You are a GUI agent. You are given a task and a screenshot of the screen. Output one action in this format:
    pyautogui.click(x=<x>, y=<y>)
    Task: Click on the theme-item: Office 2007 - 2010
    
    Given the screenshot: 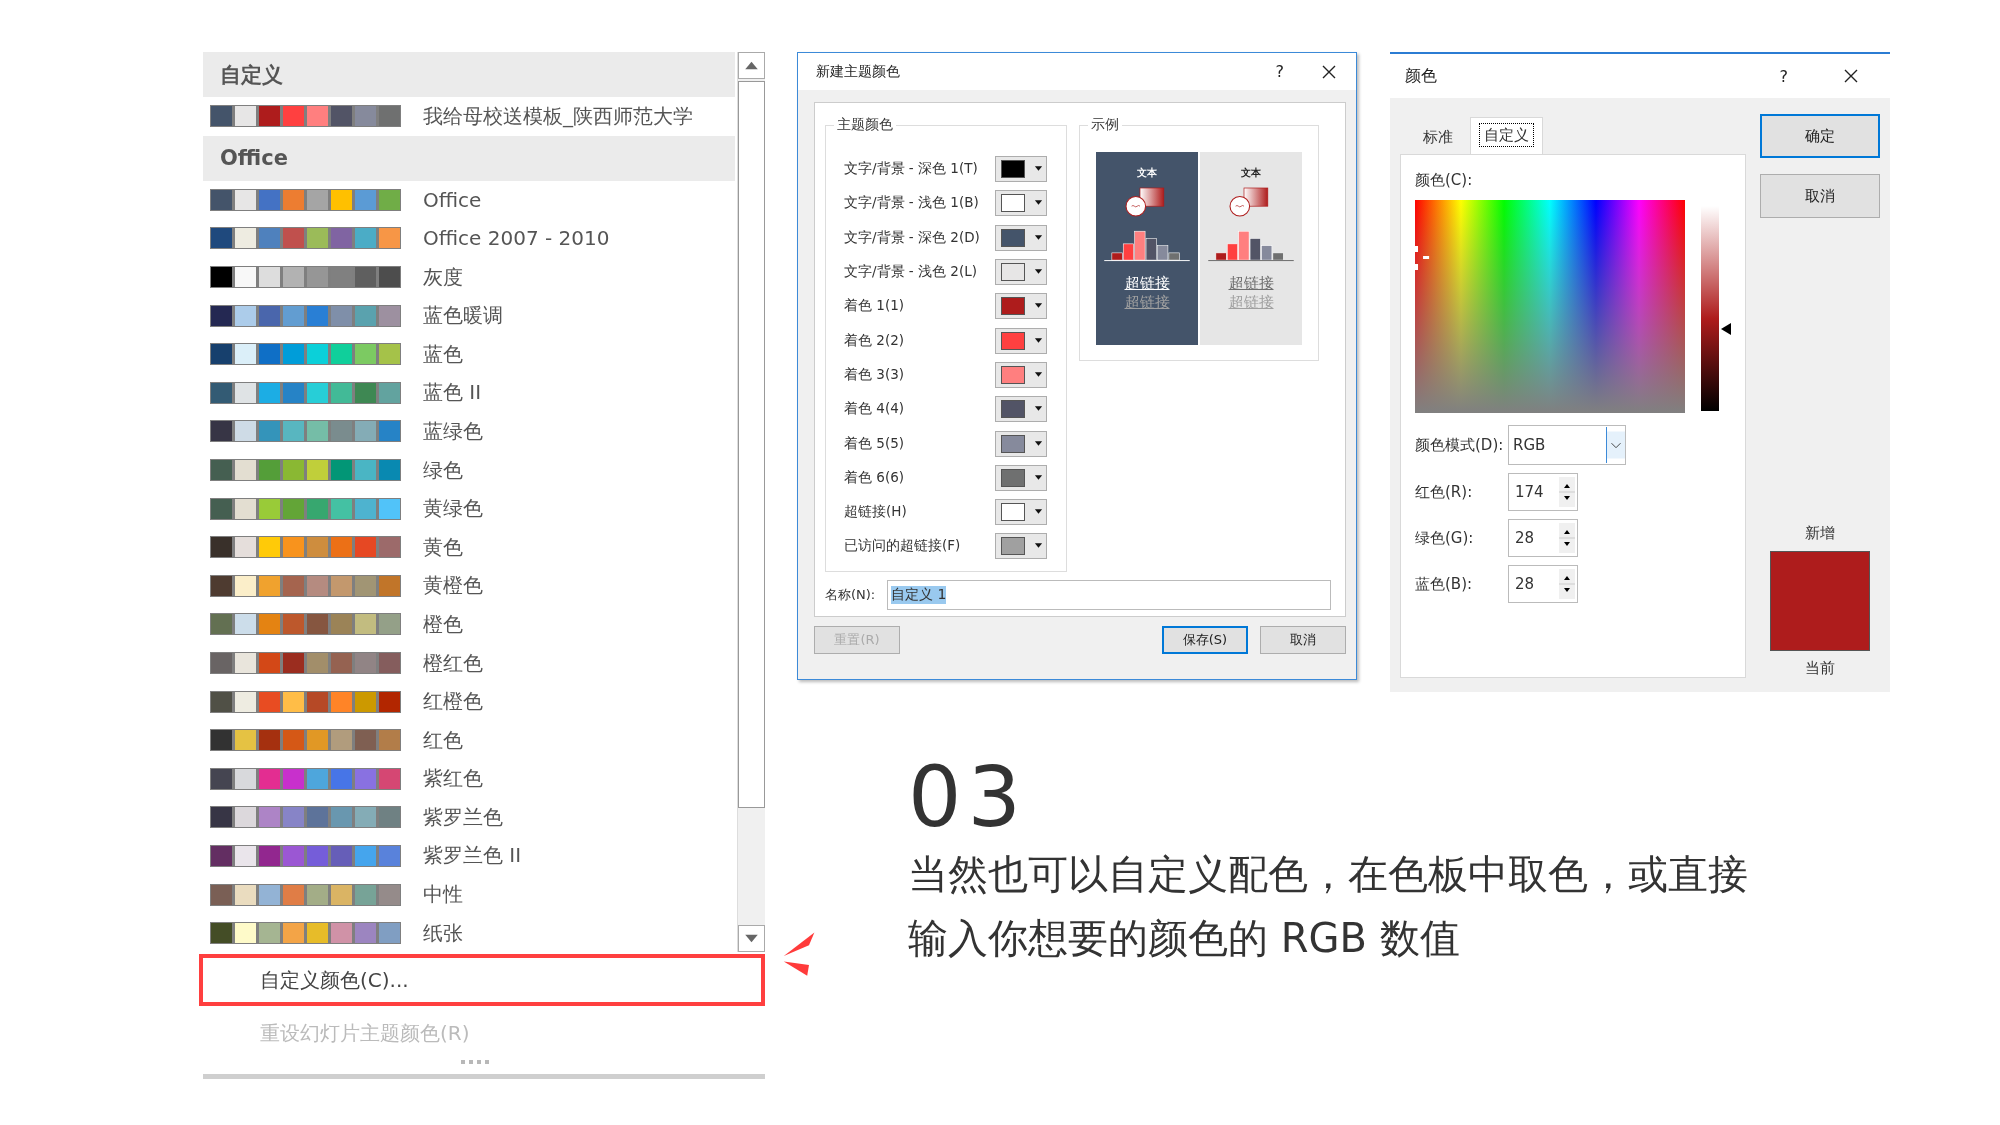 What is the action you would take?
    pyautogui.click(x=469, y=238)
    